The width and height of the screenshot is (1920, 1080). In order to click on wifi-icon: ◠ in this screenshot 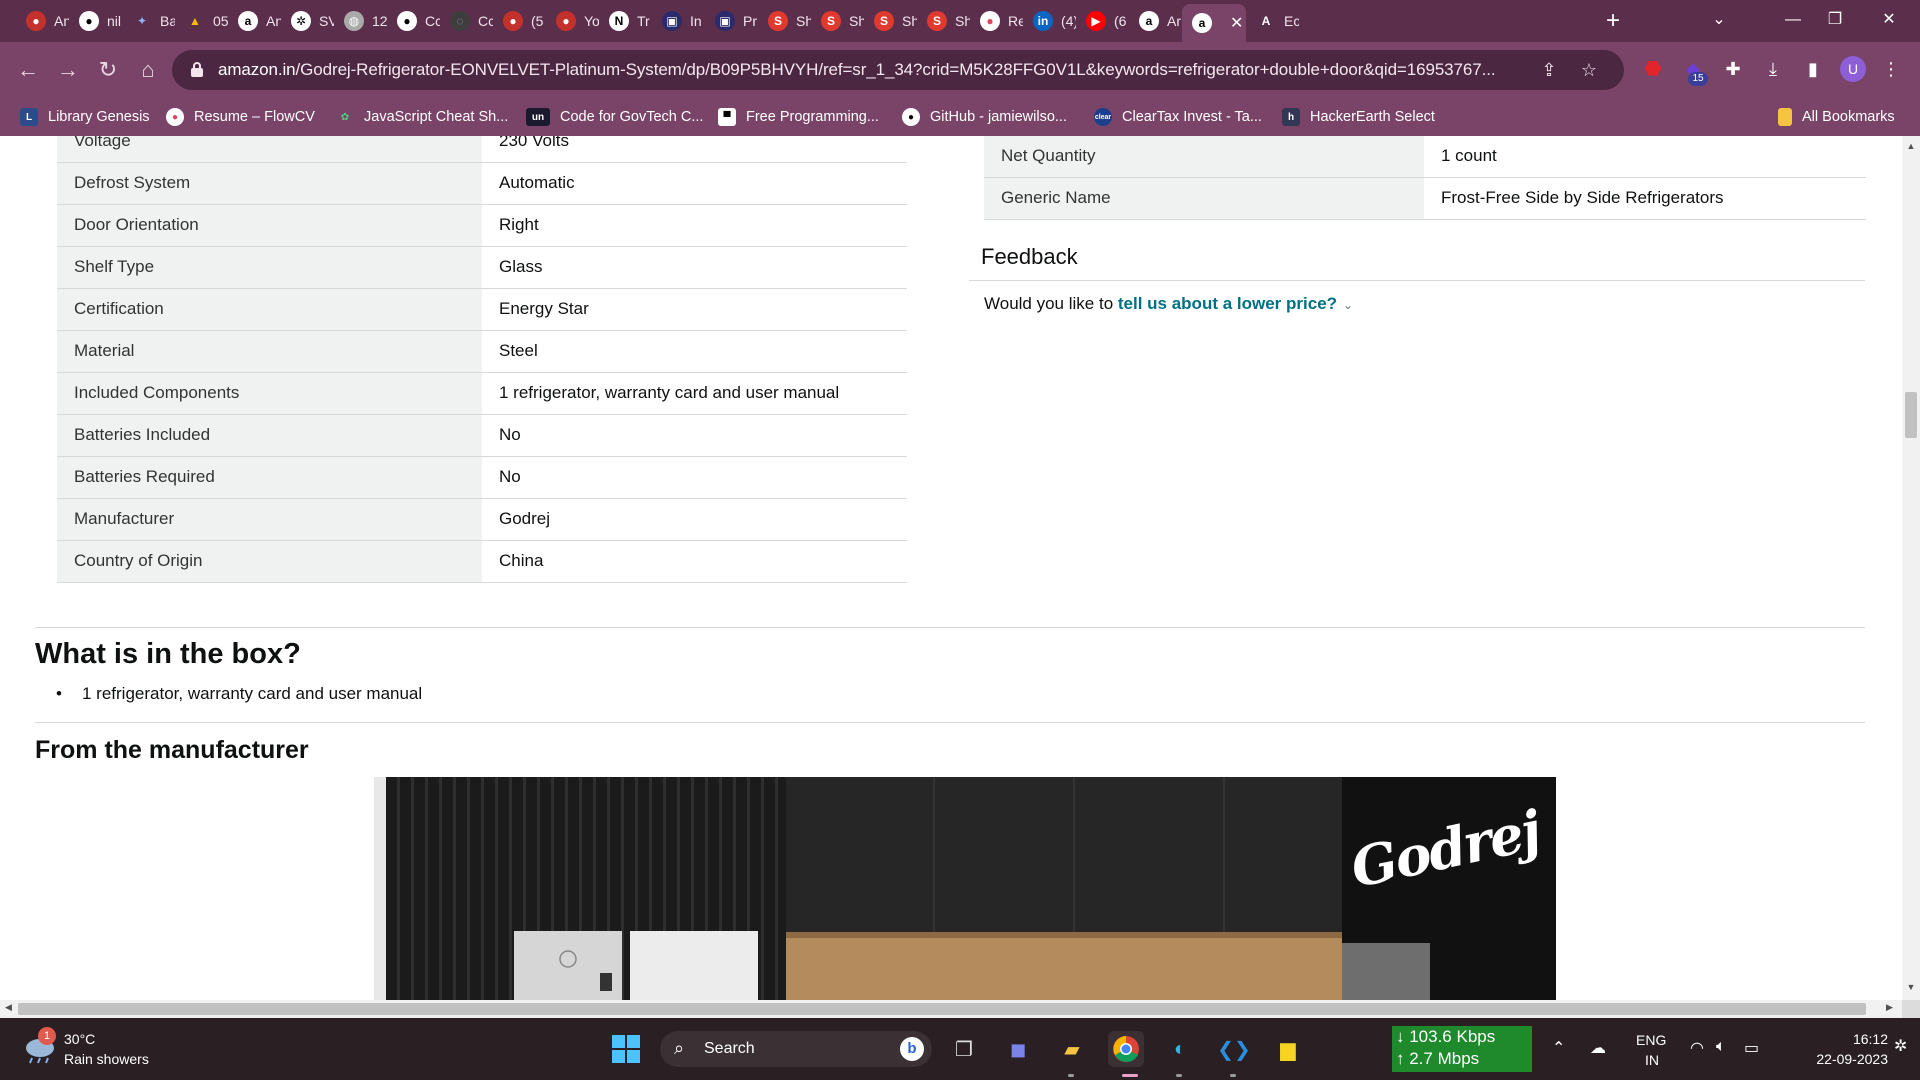, I will do `click(1697, 1048)`.